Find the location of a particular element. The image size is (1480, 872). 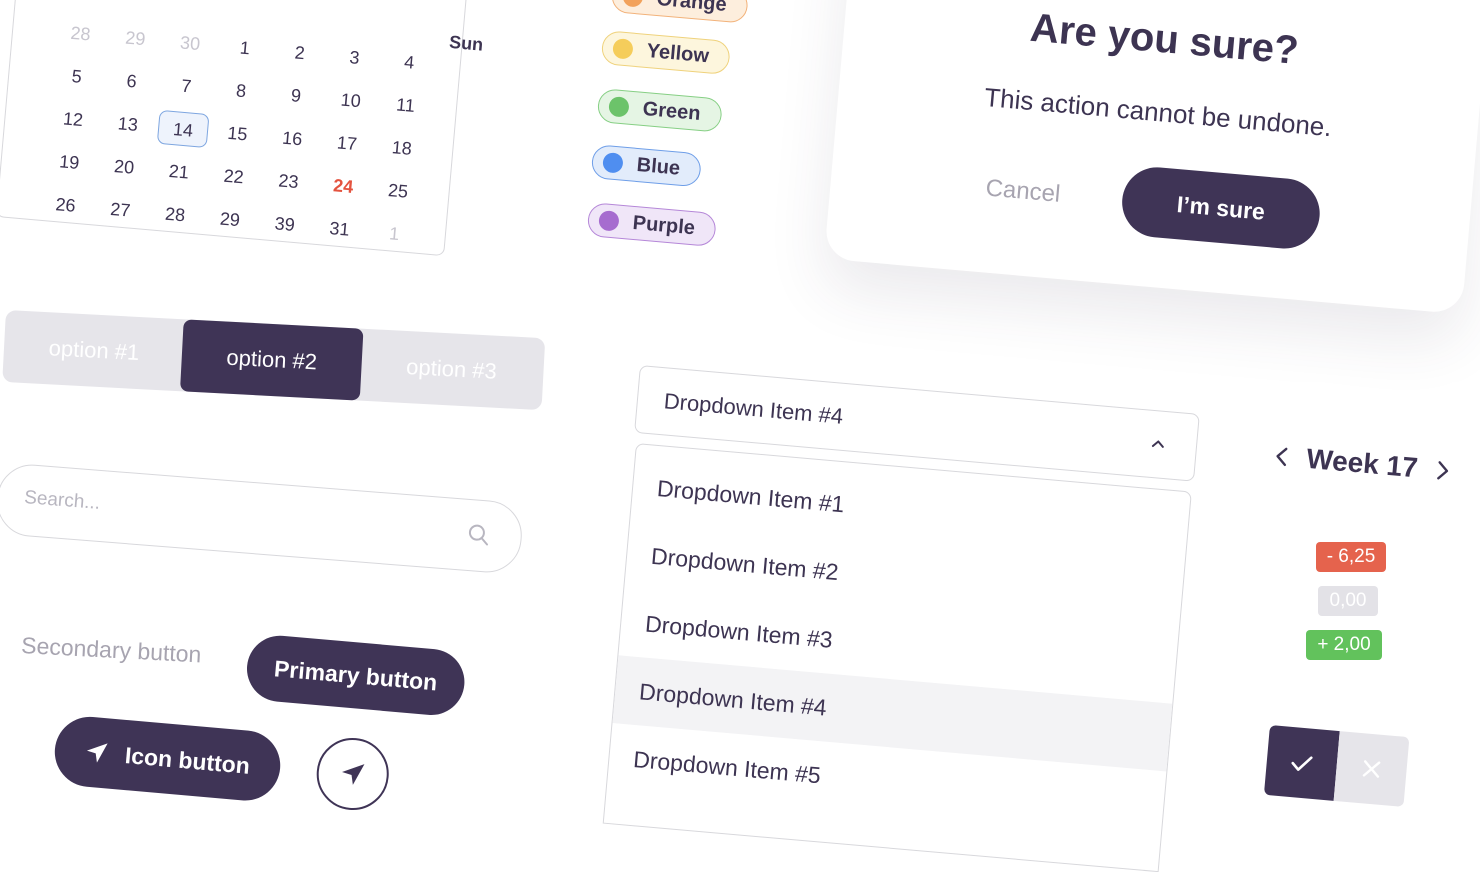

close-icon is located at coordinates (1371, 769).